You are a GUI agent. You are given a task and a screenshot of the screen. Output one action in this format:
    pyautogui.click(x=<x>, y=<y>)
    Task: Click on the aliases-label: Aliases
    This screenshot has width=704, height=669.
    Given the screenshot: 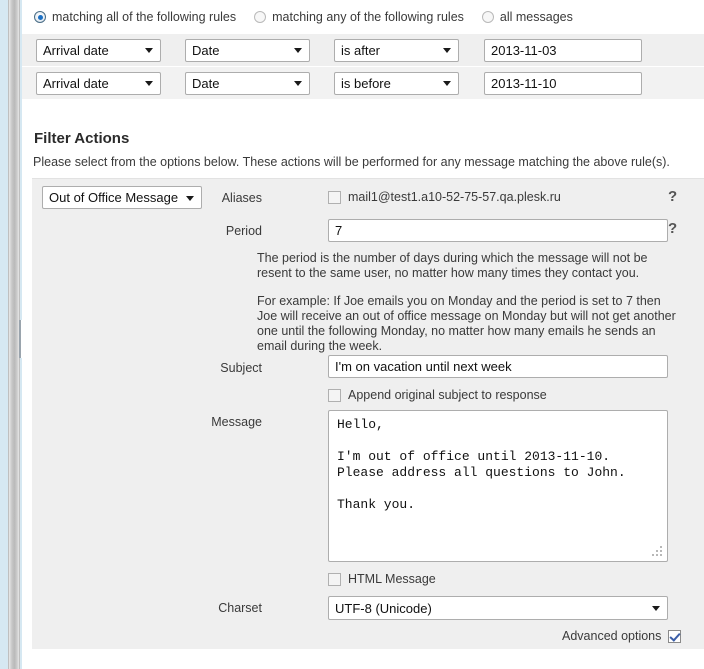 What is the action you would take?
    pyautogui.click(x=241, y=198)
    